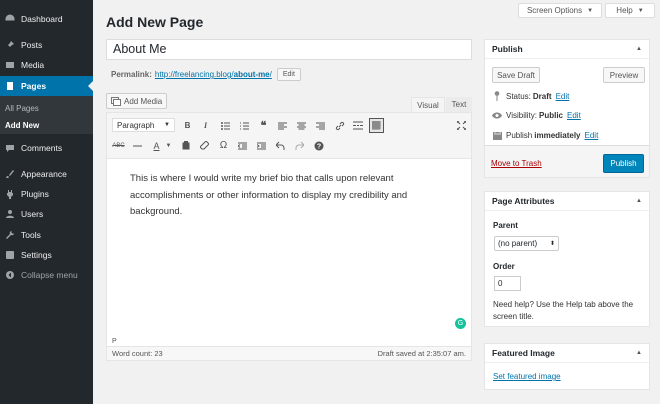 The image size is (660, 404). I want to click on page-attributes-header: Page Attributes ▲, so click(567, 201).